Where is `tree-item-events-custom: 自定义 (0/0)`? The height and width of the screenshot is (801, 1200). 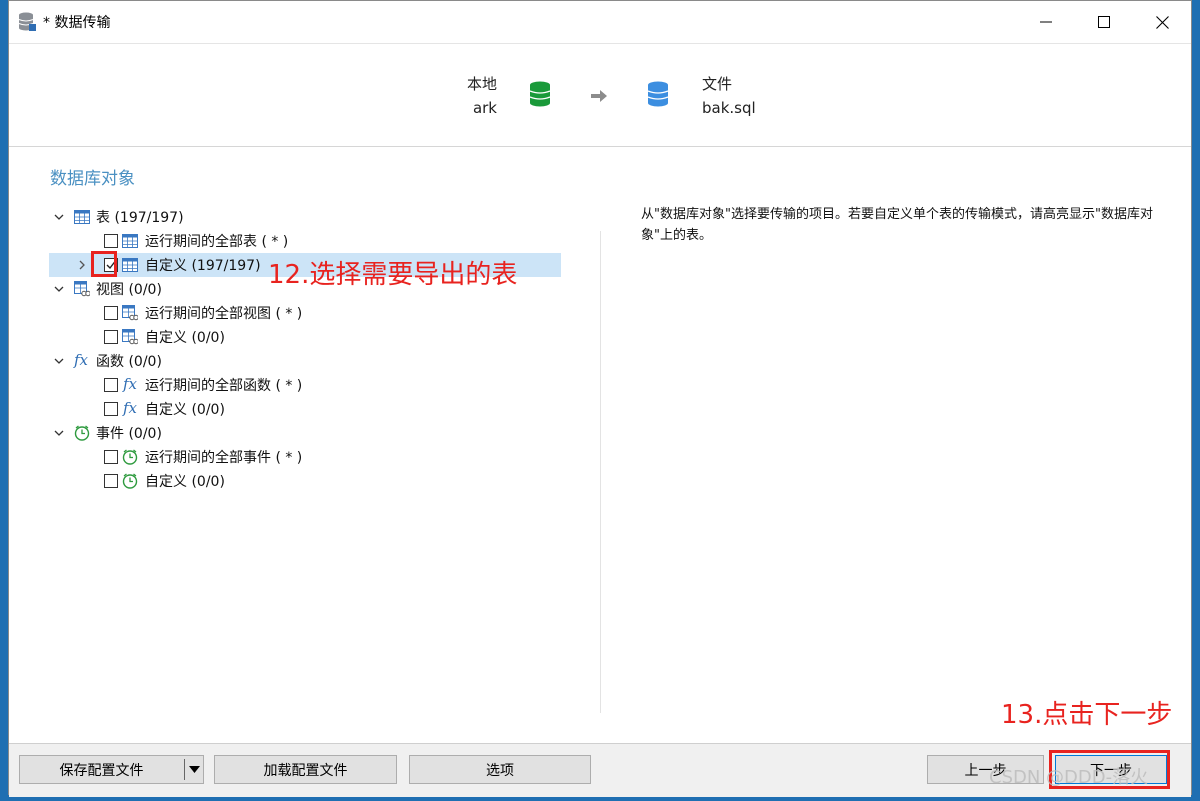 tree-item-events-custom: 自定义 (0/0) is located at coordinates (199, 481).